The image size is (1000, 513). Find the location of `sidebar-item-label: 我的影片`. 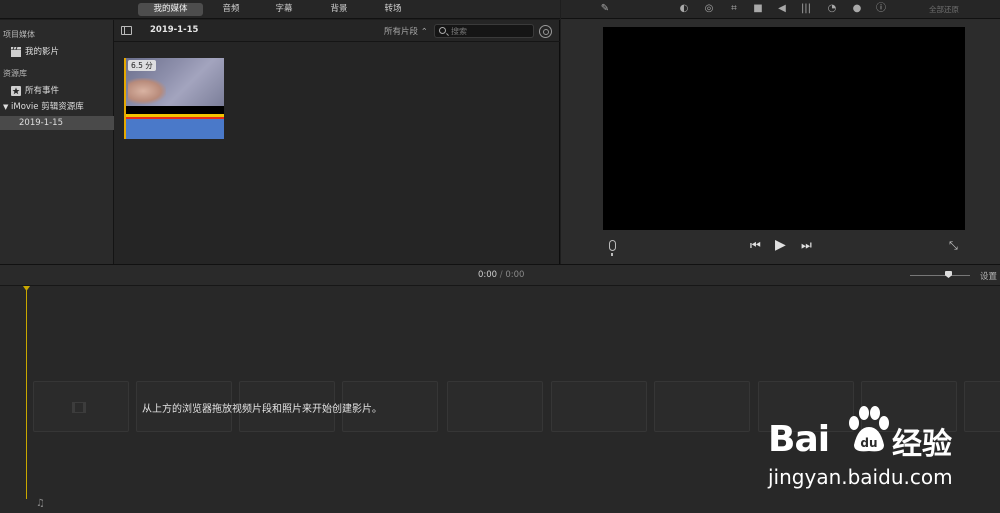

sidebar-item-label: 我的影片 is located at coordinates (42, 52).